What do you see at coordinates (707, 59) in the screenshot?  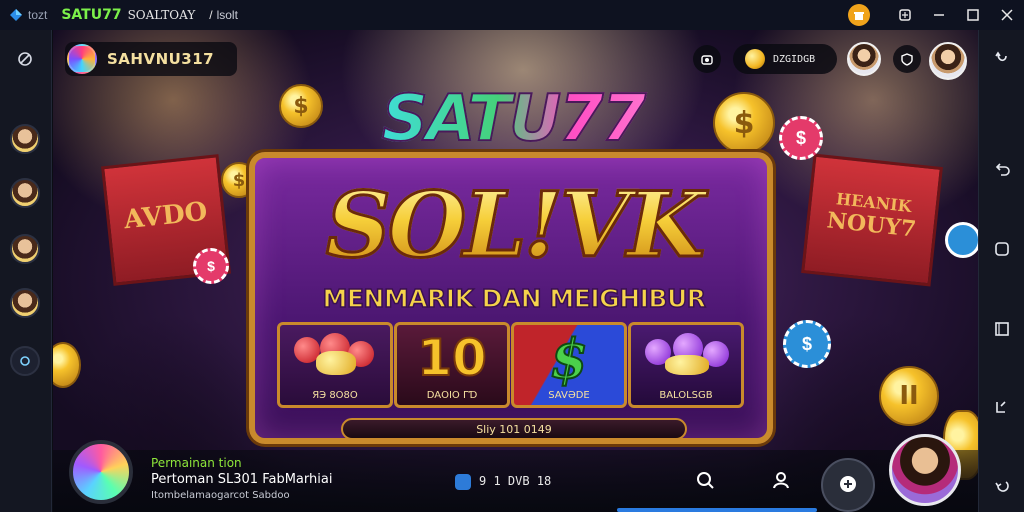 I see `camera-icon` at bounding box center [707, 59].